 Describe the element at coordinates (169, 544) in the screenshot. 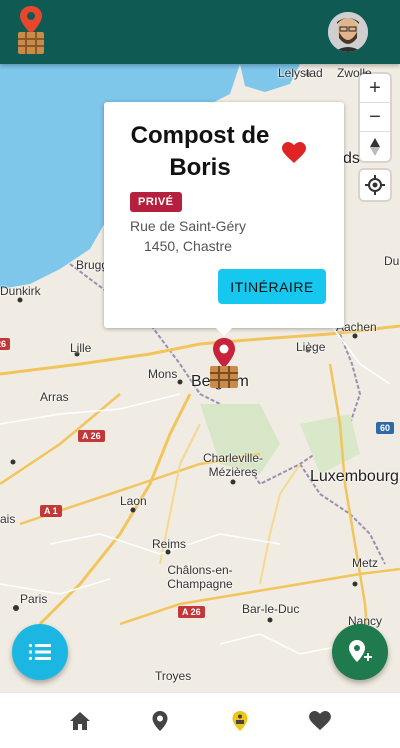

I see `map-label: Reims` at that location.